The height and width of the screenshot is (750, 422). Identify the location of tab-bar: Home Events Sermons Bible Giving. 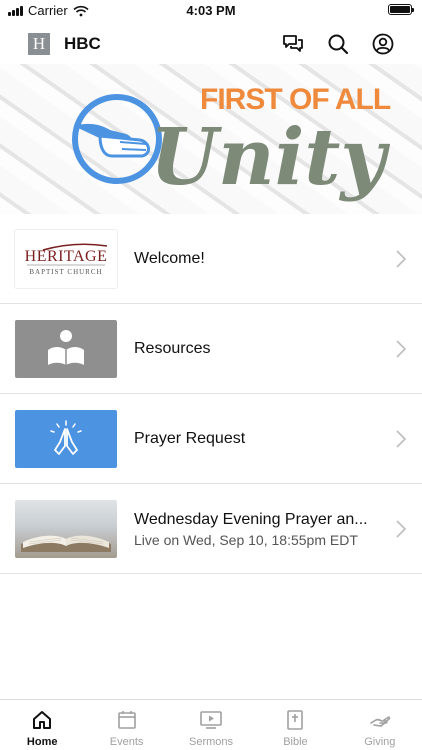
(211, 724).